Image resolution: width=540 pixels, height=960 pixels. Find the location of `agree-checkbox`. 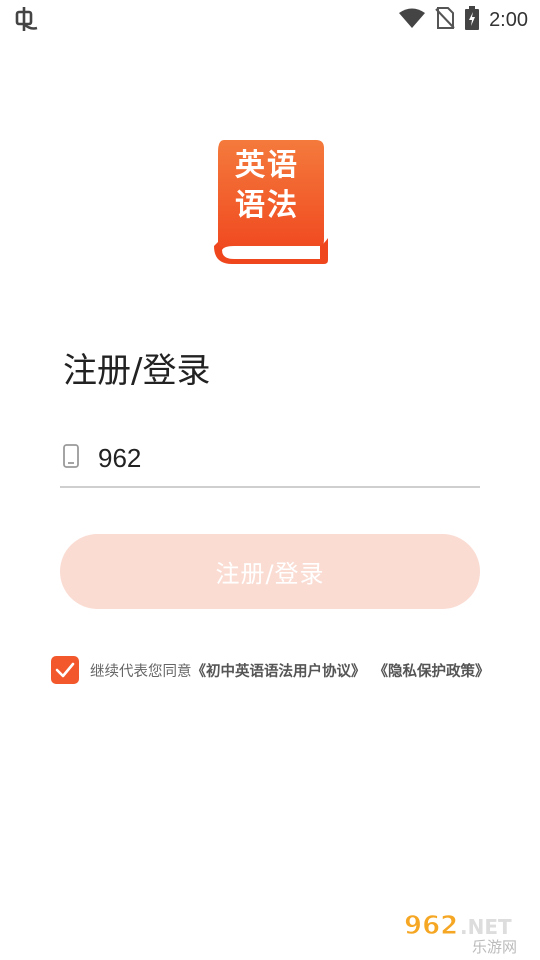

agree-checkbox is located at coordinates (65, 670).